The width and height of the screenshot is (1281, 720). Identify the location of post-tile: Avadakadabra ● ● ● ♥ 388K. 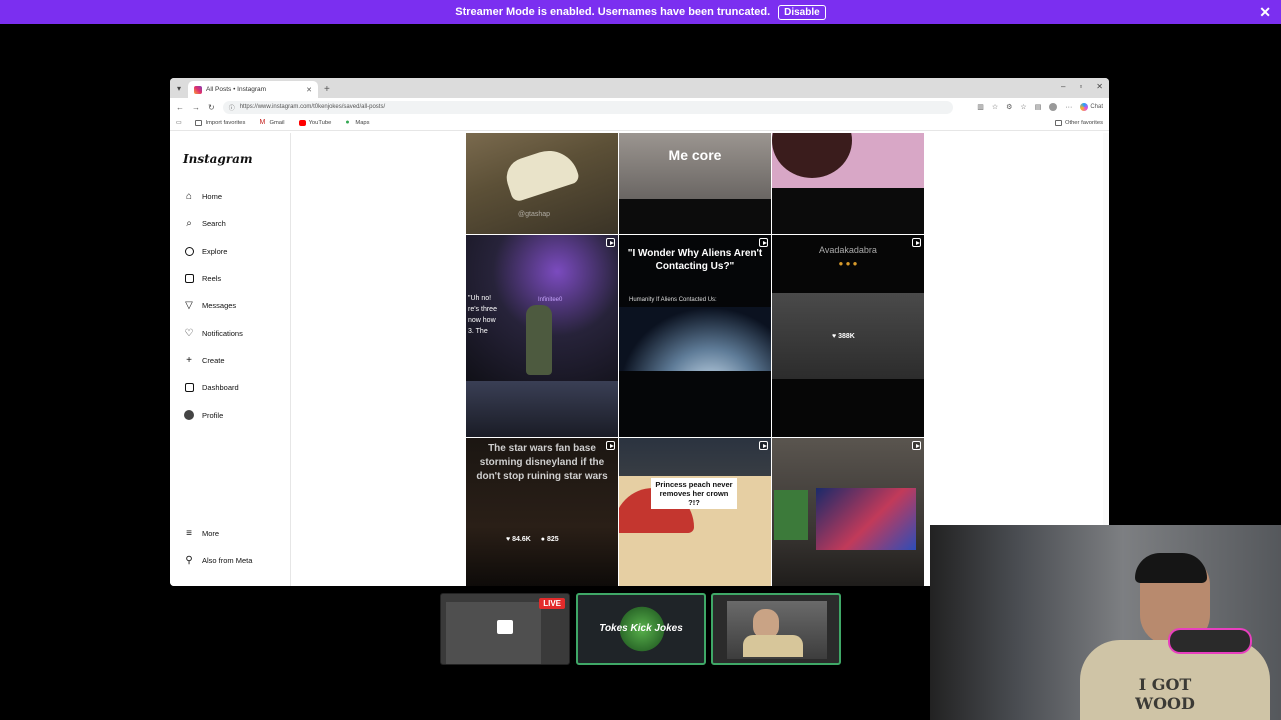
(848, 336).